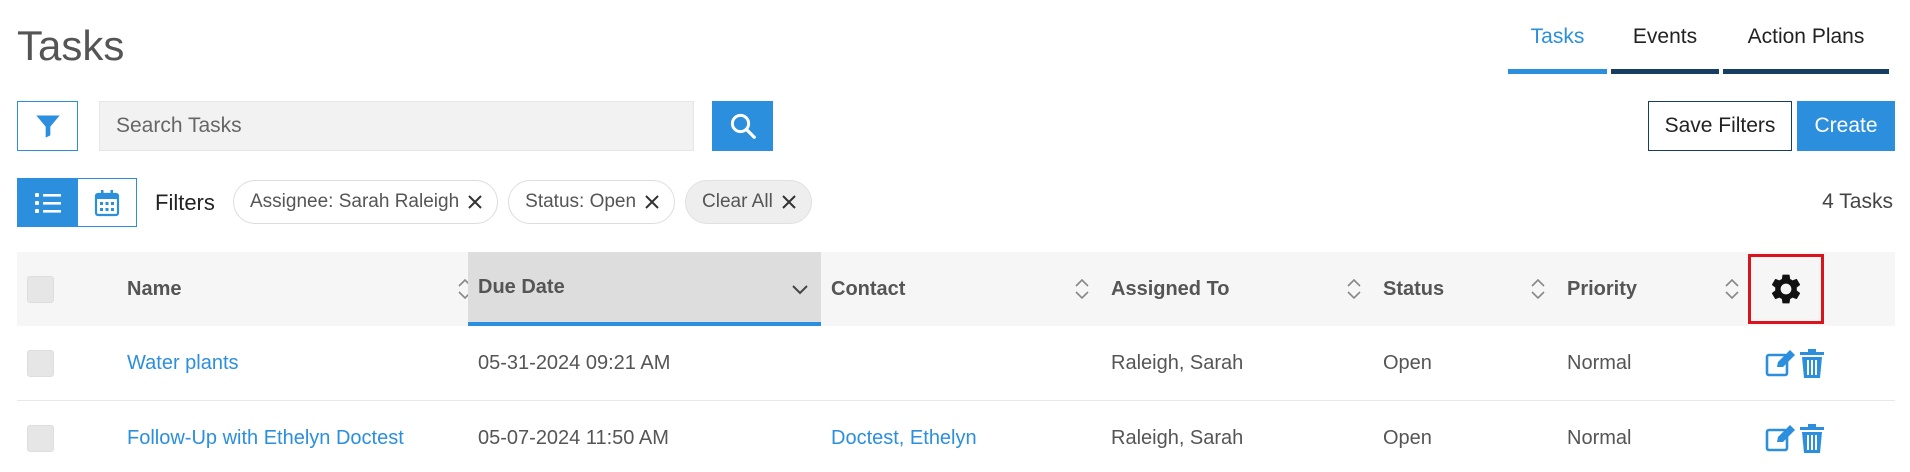  Describe the element at coordinates (71, 45) in the screenshot. I see `page-title: Tasks` at that location.